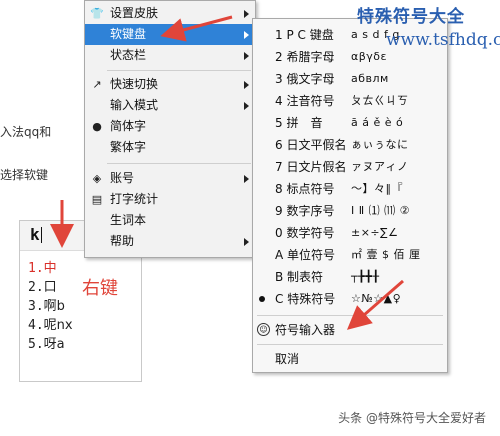 The image size is (500, 436). I want to click on submenu-item-math: 0 数学符号 ±×÷∑∠, so click(350, 233).